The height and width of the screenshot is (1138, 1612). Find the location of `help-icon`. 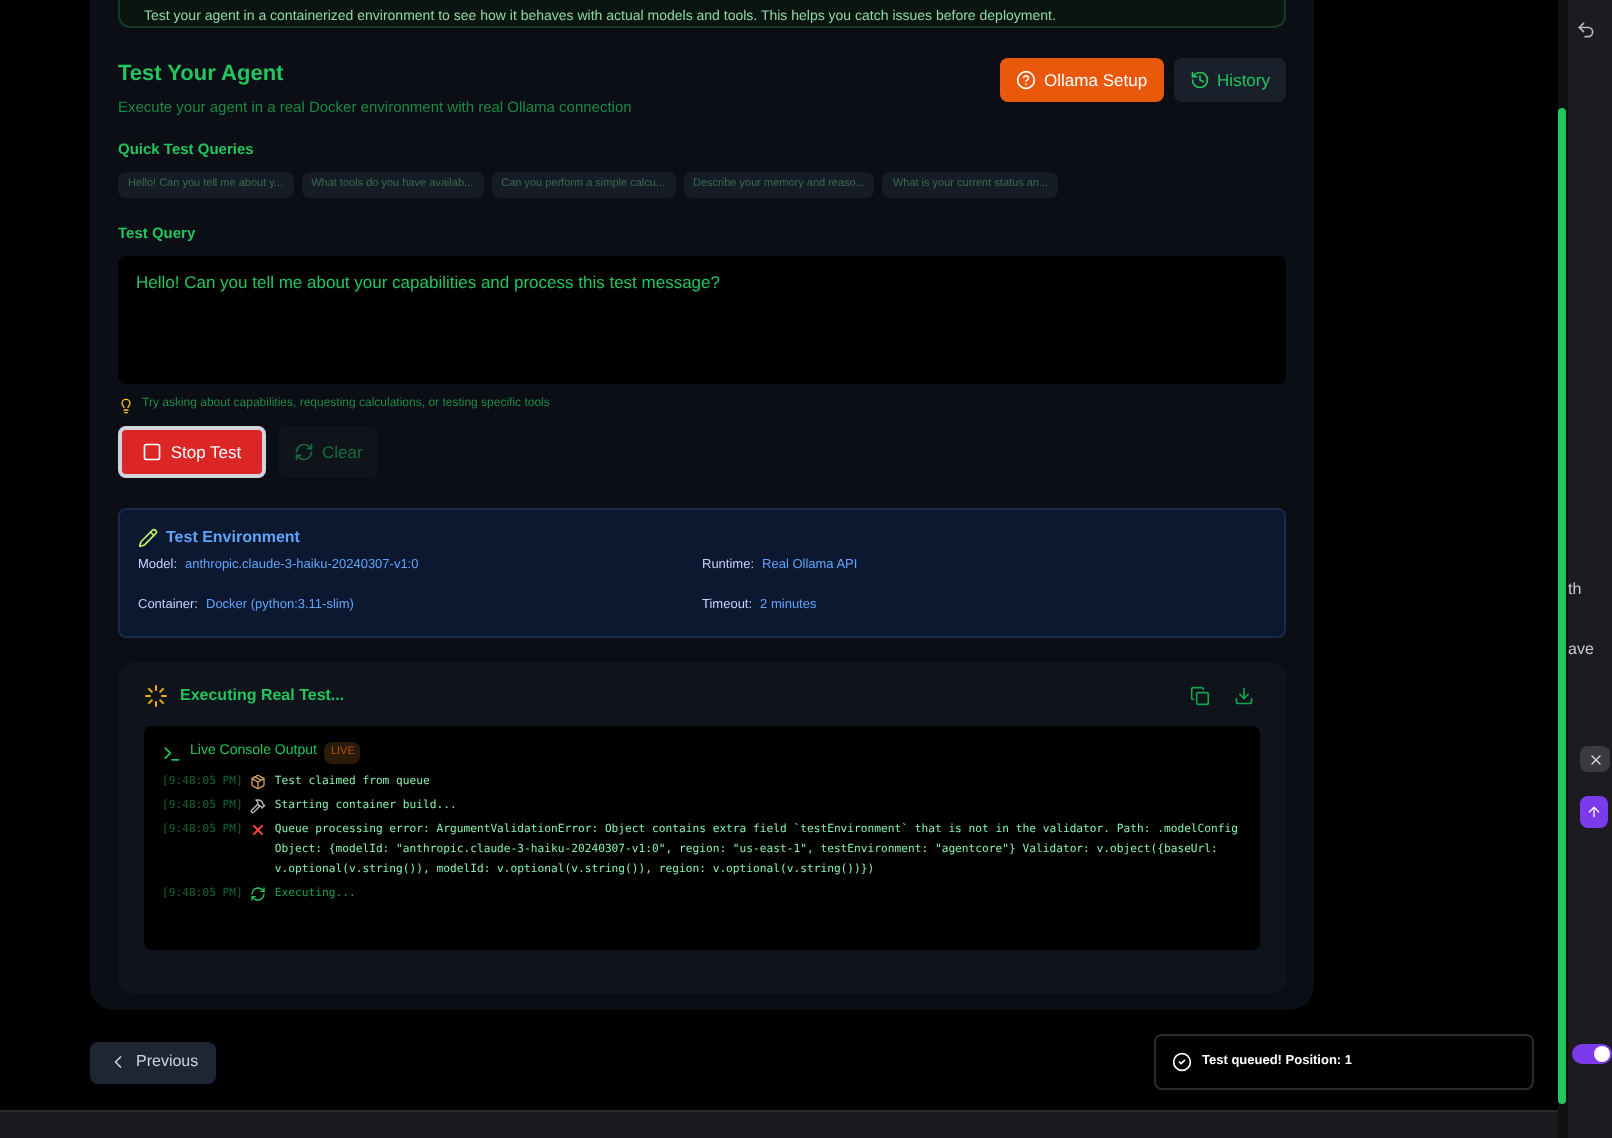

help-icon is located at coordinates (1026, 80).